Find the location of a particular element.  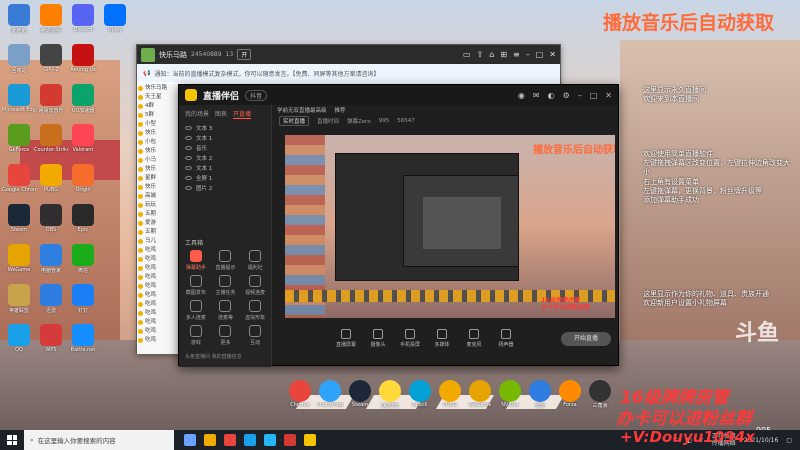

list-item: 星群 is located at coordinates (158, 178).